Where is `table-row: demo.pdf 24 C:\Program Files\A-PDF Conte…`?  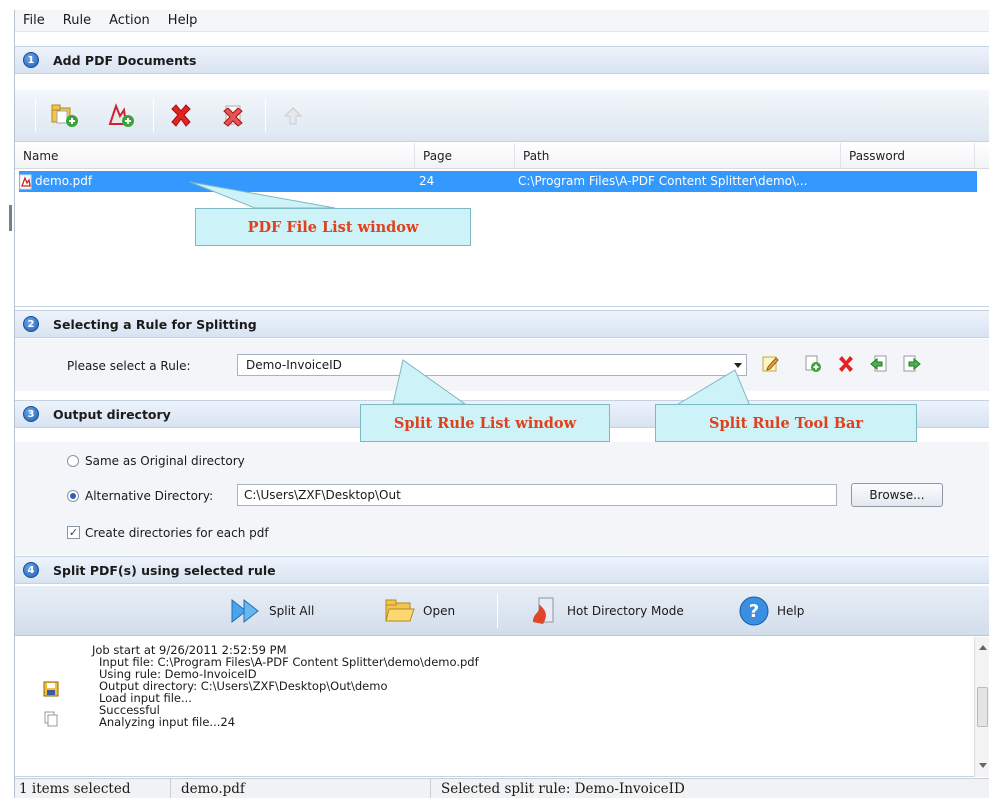
table-row: demo.pdf 24 C:\Program Files\A-PDF Conte… is located at coordinates (498, 181).